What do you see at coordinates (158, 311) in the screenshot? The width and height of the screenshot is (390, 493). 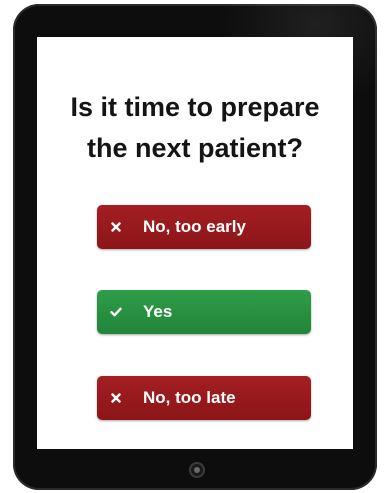 I see `yes-label: Yes` at bounding box center [158, 311].